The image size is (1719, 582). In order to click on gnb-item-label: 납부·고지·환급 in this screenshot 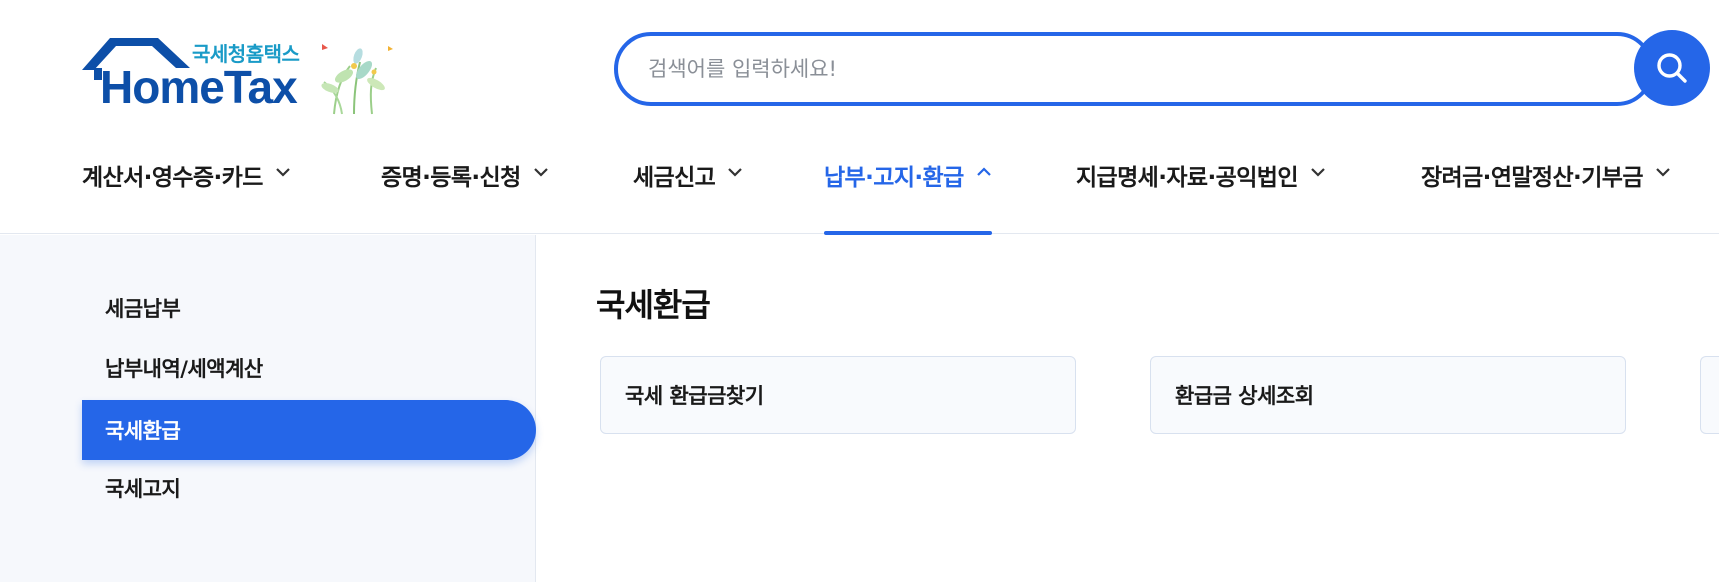, I will do `click(894, 178)`.